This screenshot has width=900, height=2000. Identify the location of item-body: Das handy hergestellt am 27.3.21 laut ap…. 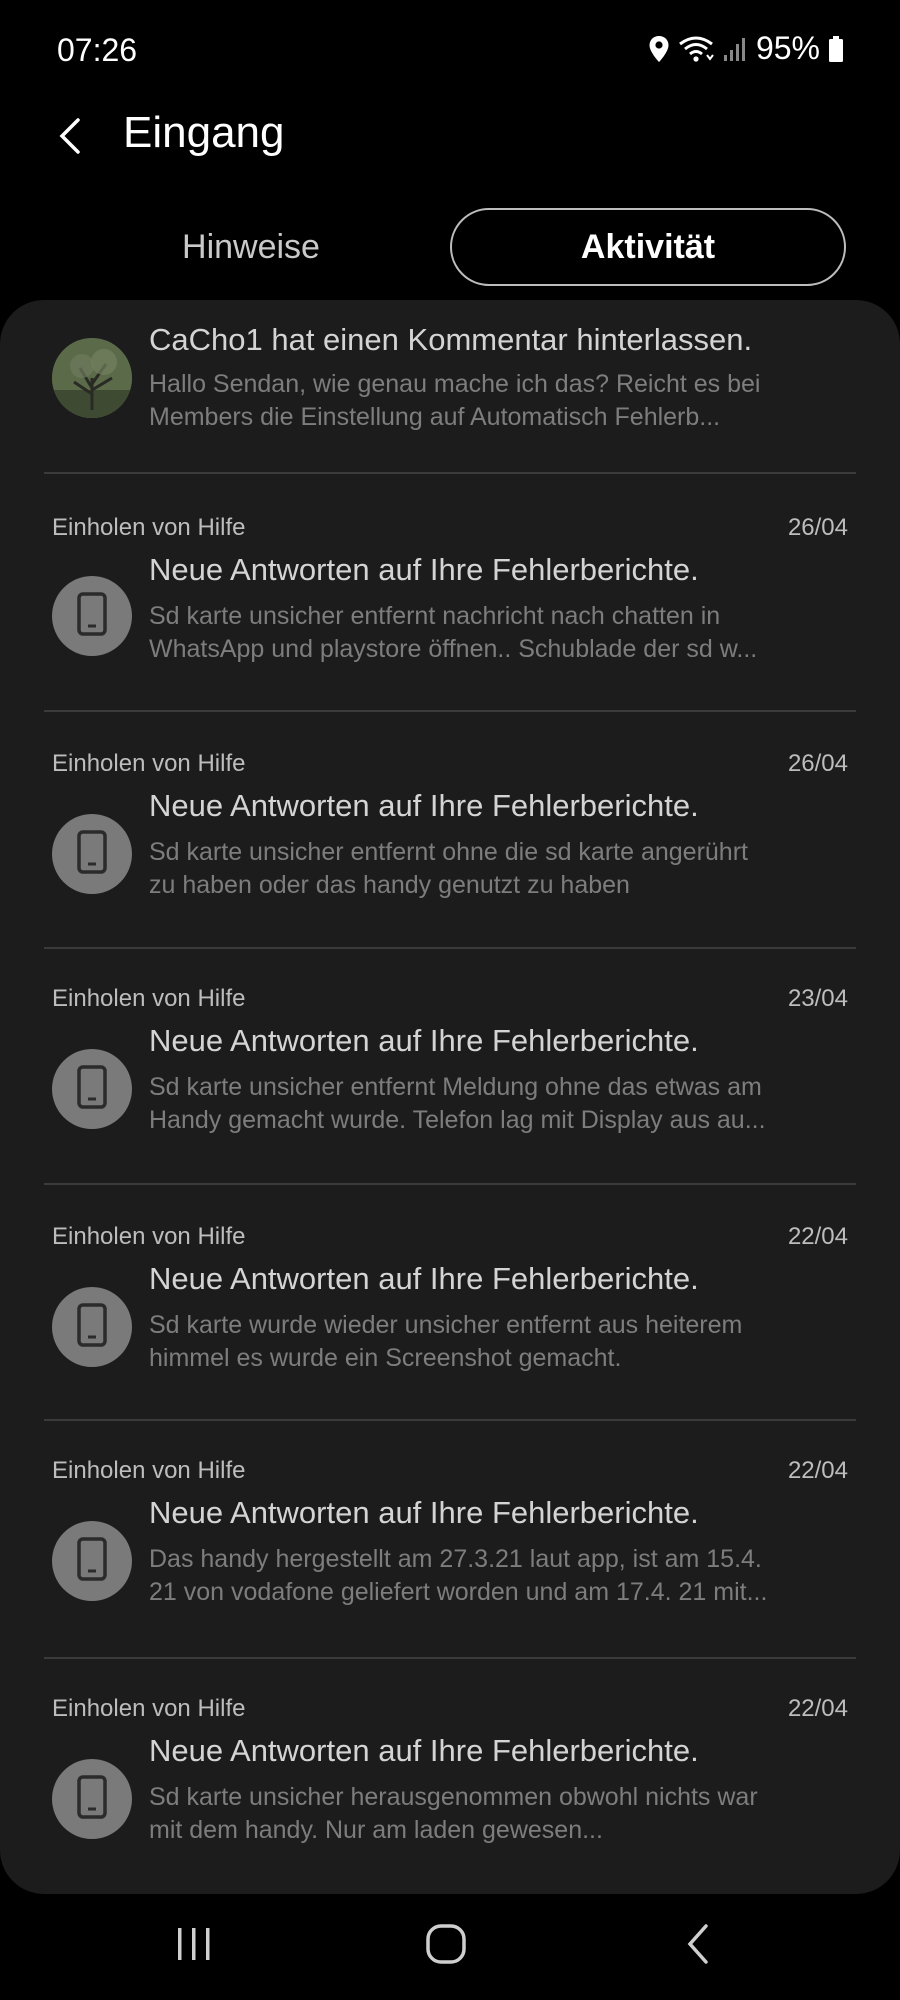
(501, 1576).